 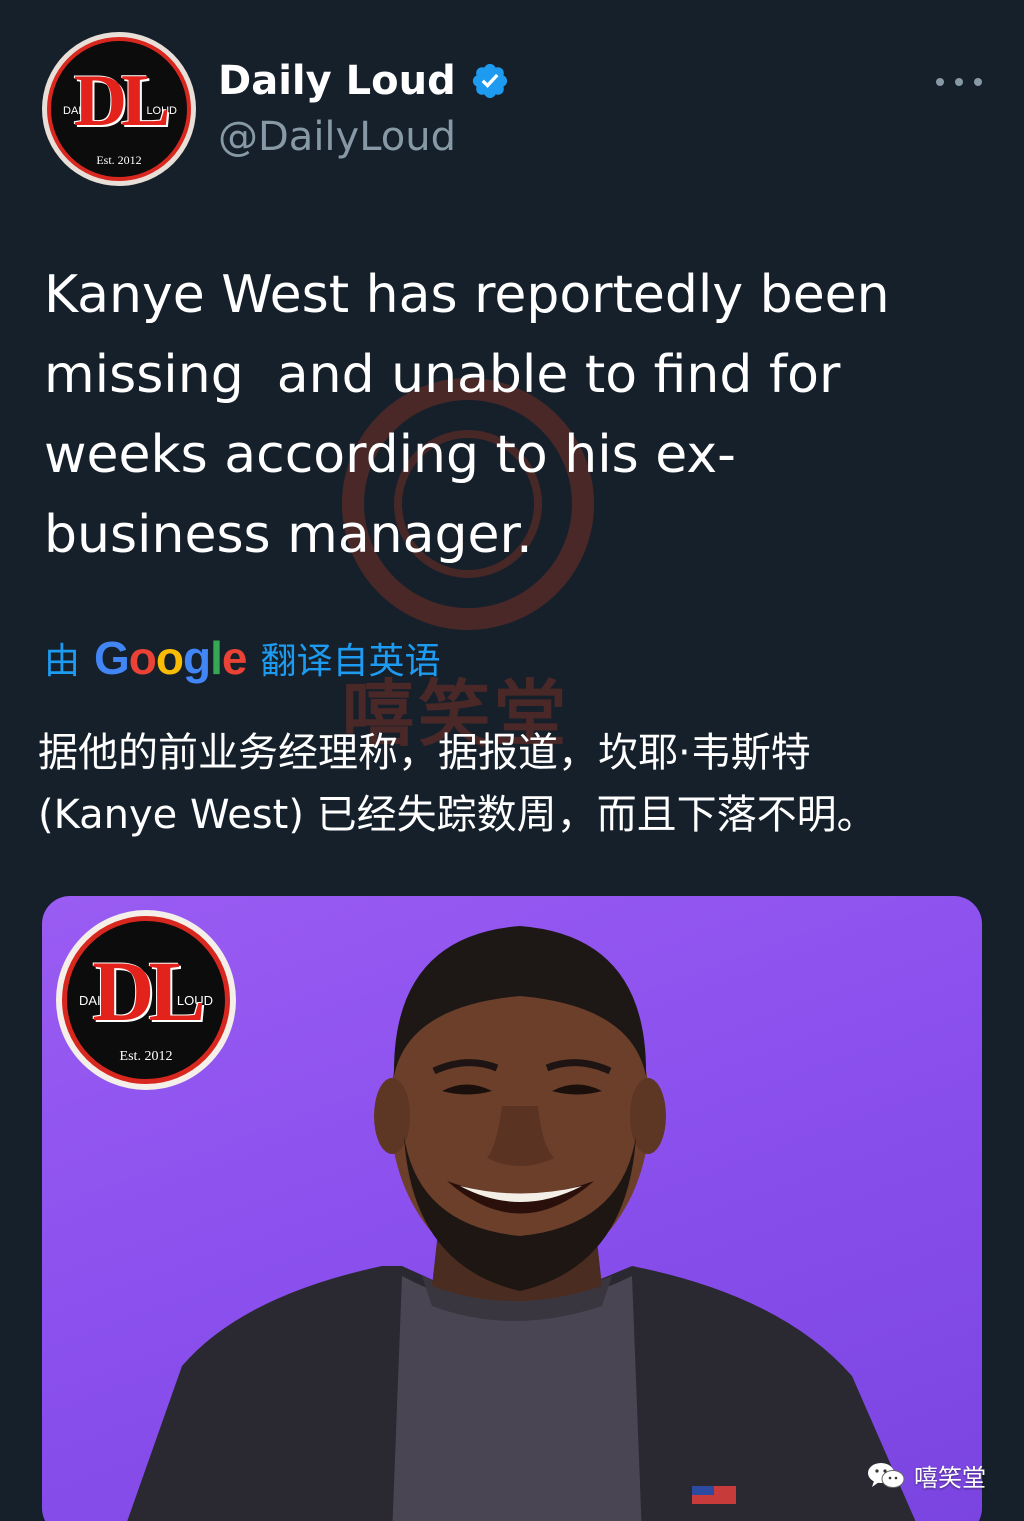 I want to click on translate-suffix: 翻译自英语, so click(x=350, y=661).